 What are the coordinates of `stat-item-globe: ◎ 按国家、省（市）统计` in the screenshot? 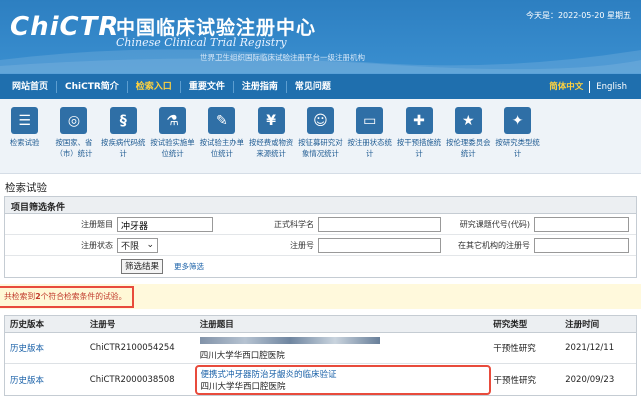 It's located at (73, 136).